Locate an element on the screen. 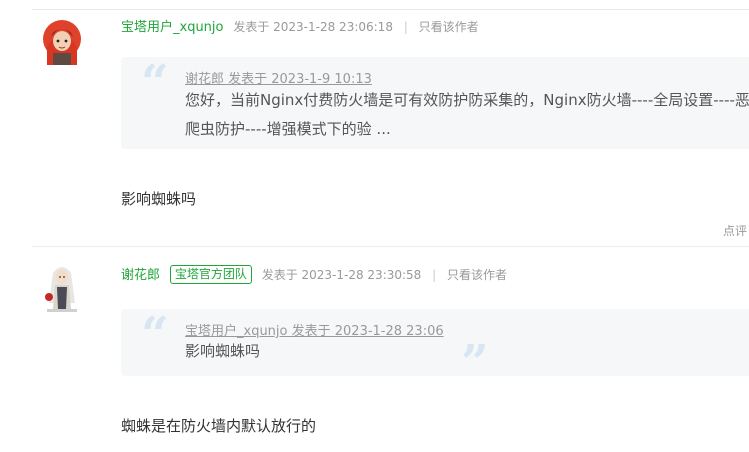 This screenshot has height=452, width=749. post-time: 发表于 2023-1-28 23:30:58 is located at coordinates (341, 275).